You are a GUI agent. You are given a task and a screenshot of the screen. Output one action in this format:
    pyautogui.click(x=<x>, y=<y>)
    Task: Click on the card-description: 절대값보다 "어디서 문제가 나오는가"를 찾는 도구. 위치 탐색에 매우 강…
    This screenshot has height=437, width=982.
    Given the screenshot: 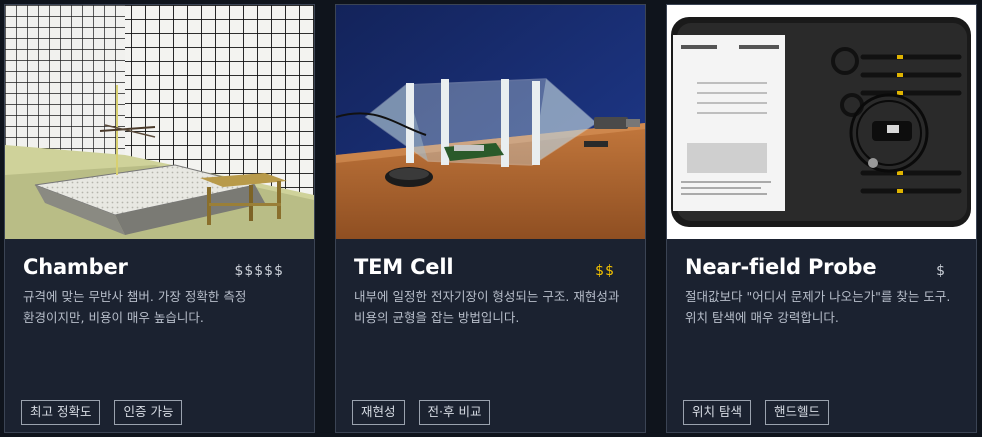 What is the action you would take?
    pyautogui.click(x=818, y=307)
    